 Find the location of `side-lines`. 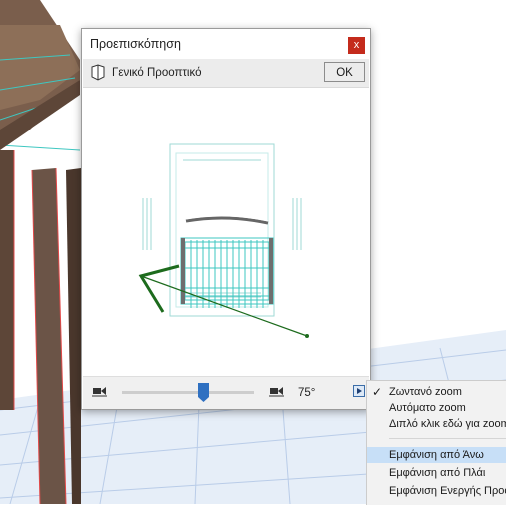

side-lines is located at coordinates (222, 228).